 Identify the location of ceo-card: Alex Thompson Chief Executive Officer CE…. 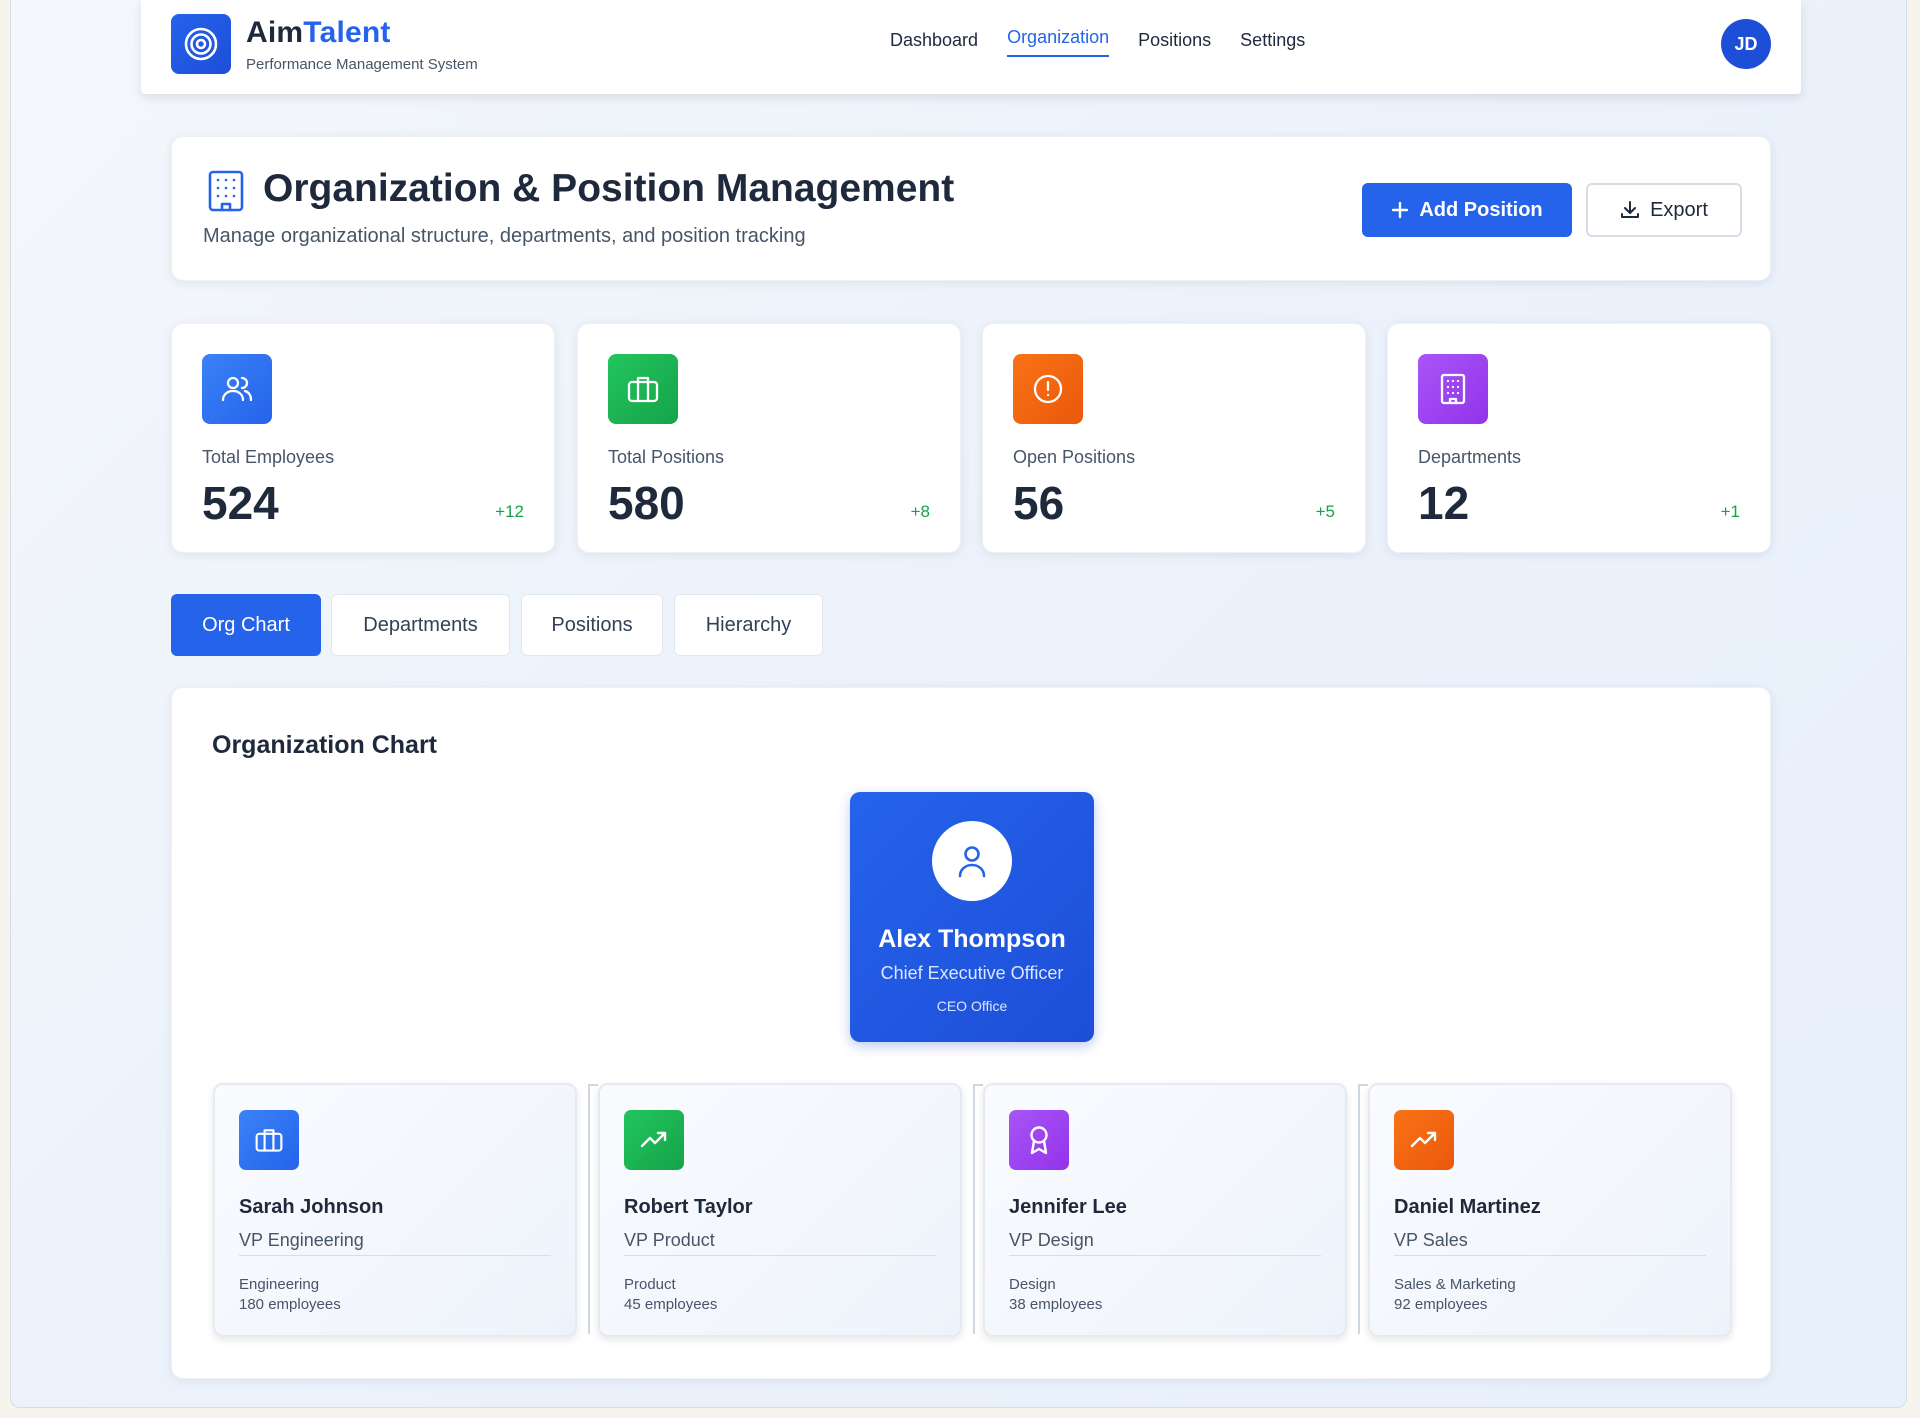
(972, 917).